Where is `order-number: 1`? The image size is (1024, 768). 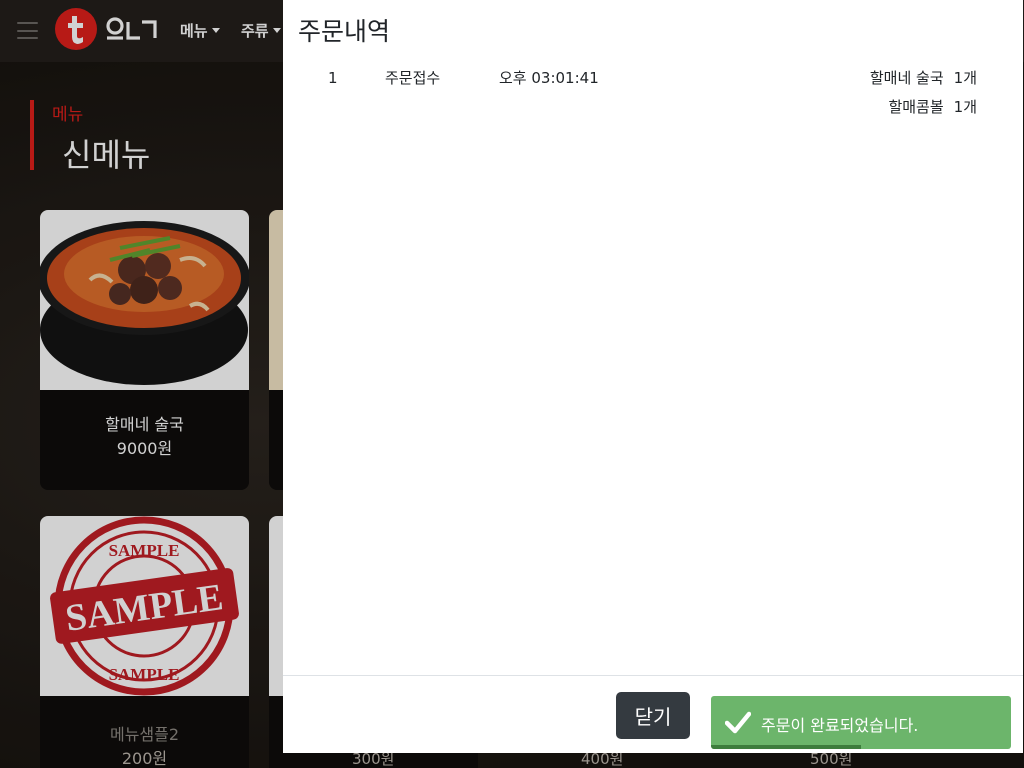 order-number: 1 is located at coordinates (333, 78).